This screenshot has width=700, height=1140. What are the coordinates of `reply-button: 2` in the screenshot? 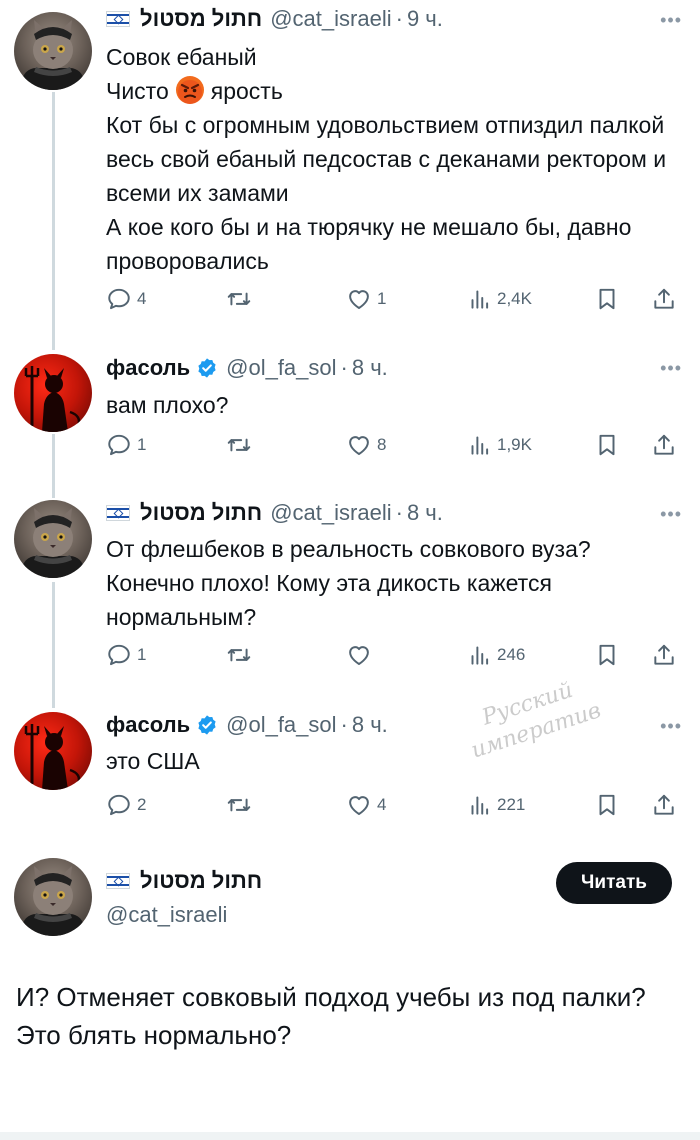 It's located at (126, 805).